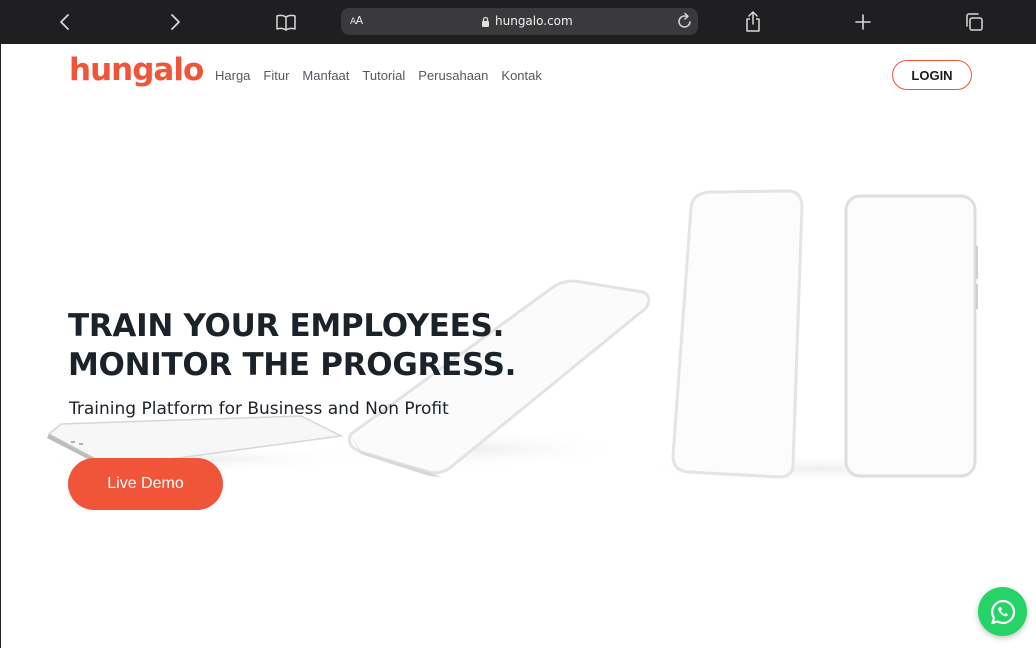  What do you see at coordinates (292, 365) in the screenshot?
I see `headline-line-2: MONITOR THE PROGRESS.` at bounding box center [292, 365].